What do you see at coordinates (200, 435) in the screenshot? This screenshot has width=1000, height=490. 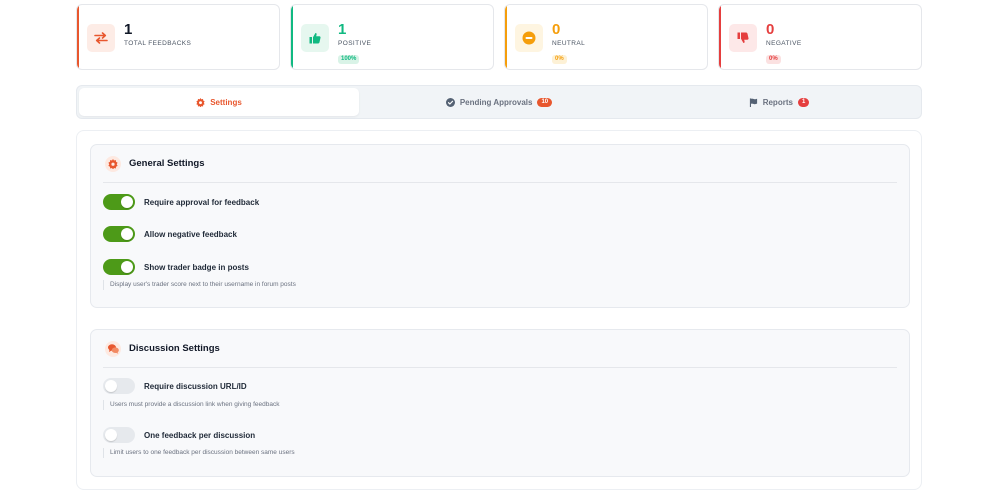 I see `setting-label: One feedback per discussion` at bounding box center [200, 435].